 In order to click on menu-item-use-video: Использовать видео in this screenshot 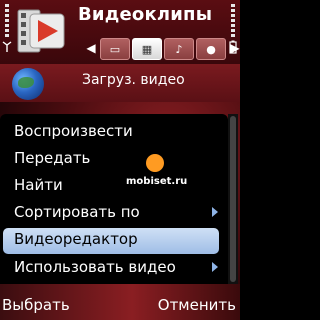, I will do `click(111, 269)`.